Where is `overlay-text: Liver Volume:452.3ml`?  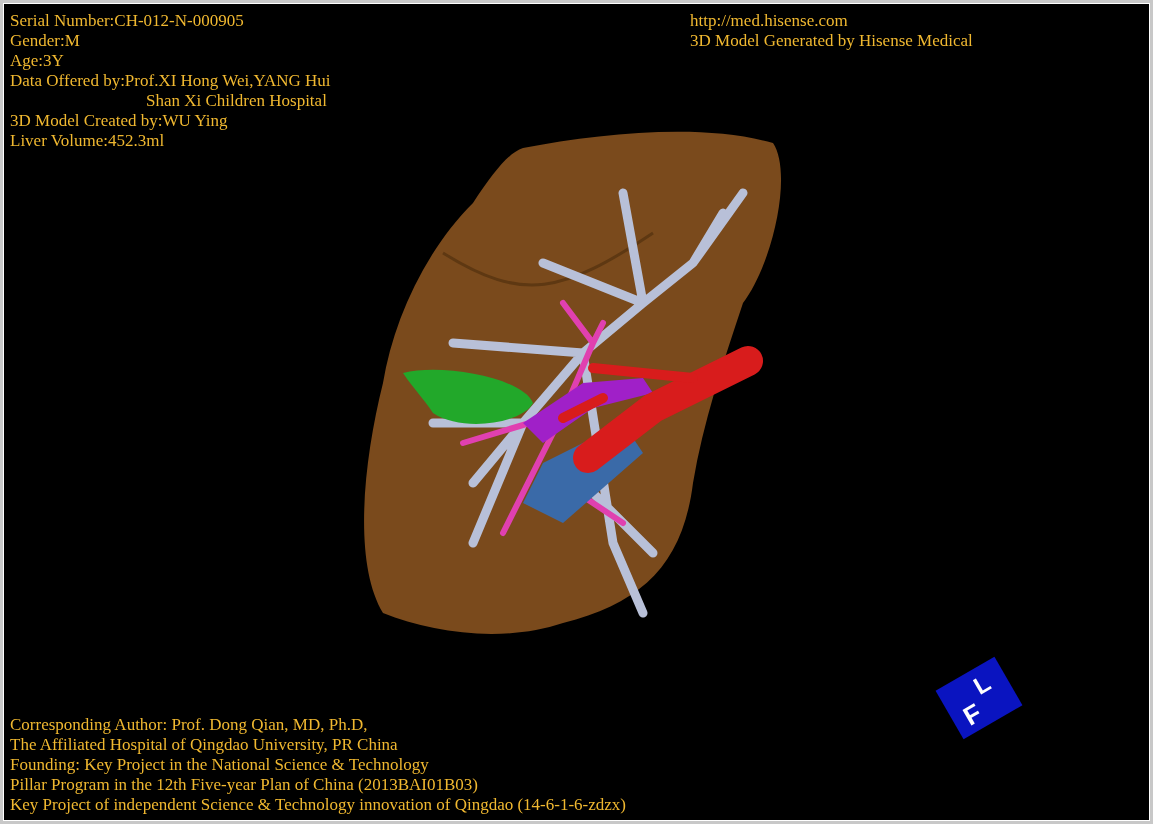 overlay-text: Liver Volume:452.3ml is located at coordinates (88, 141).